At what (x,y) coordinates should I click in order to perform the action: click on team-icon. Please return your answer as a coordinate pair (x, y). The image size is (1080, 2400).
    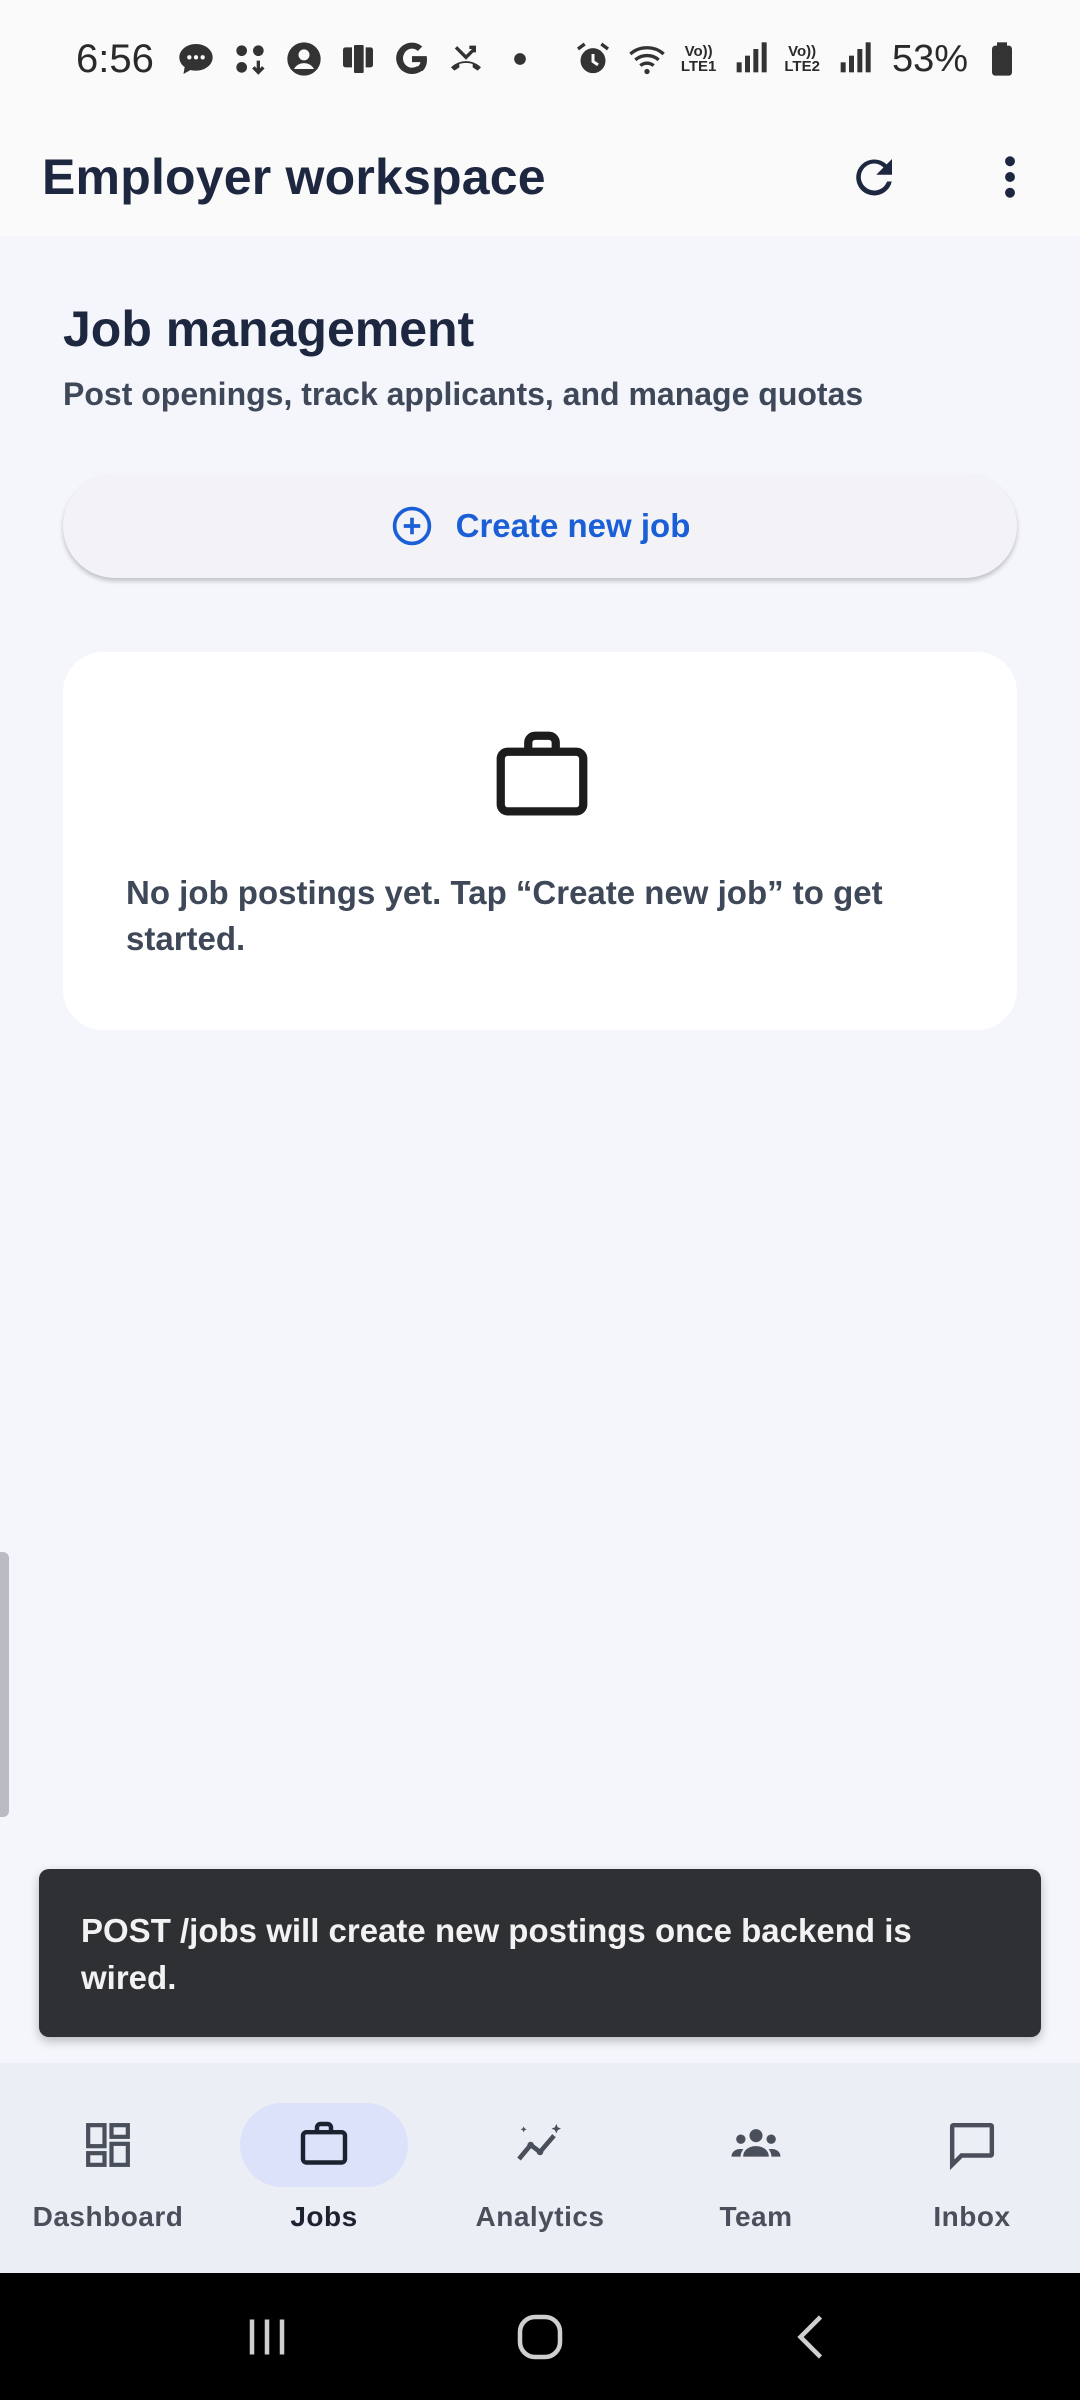
    Looking at the image, I should click on (756, 2143).